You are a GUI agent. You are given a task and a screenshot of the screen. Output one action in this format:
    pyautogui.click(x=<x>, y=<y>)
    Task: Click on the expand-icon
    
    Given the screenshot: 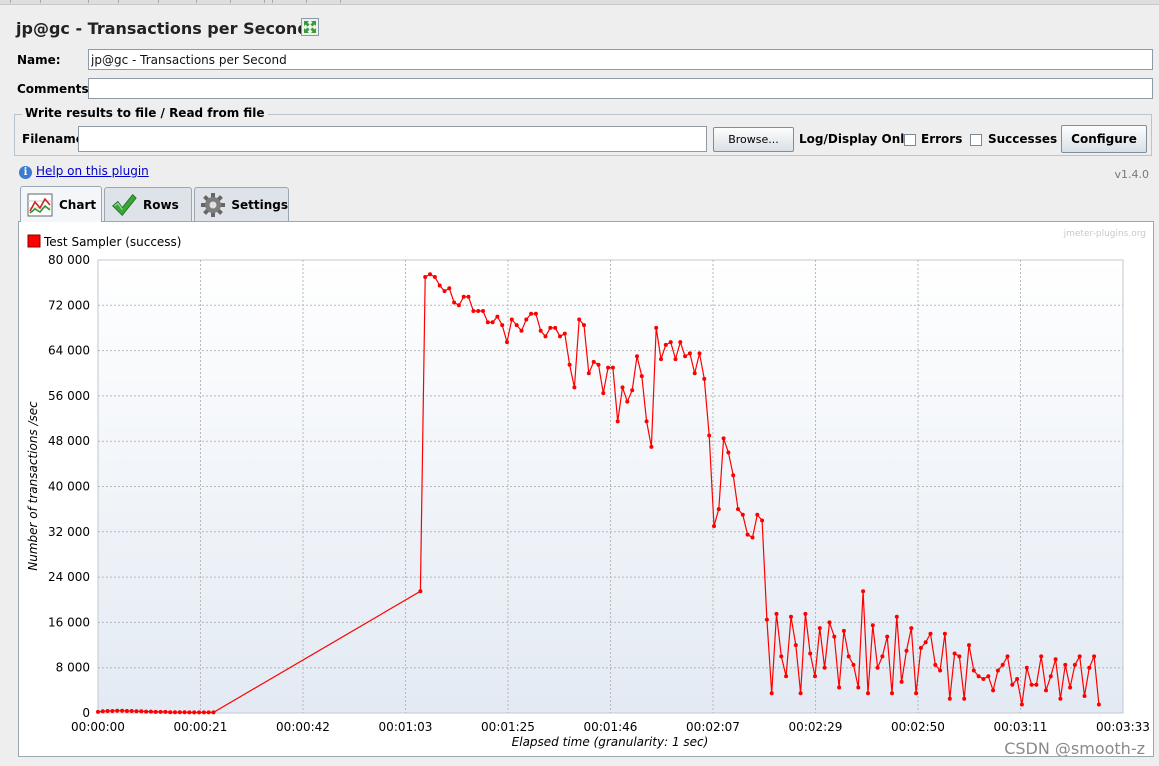 What is the action you would take?
    pyautogui.click(x=310, y=27)
    